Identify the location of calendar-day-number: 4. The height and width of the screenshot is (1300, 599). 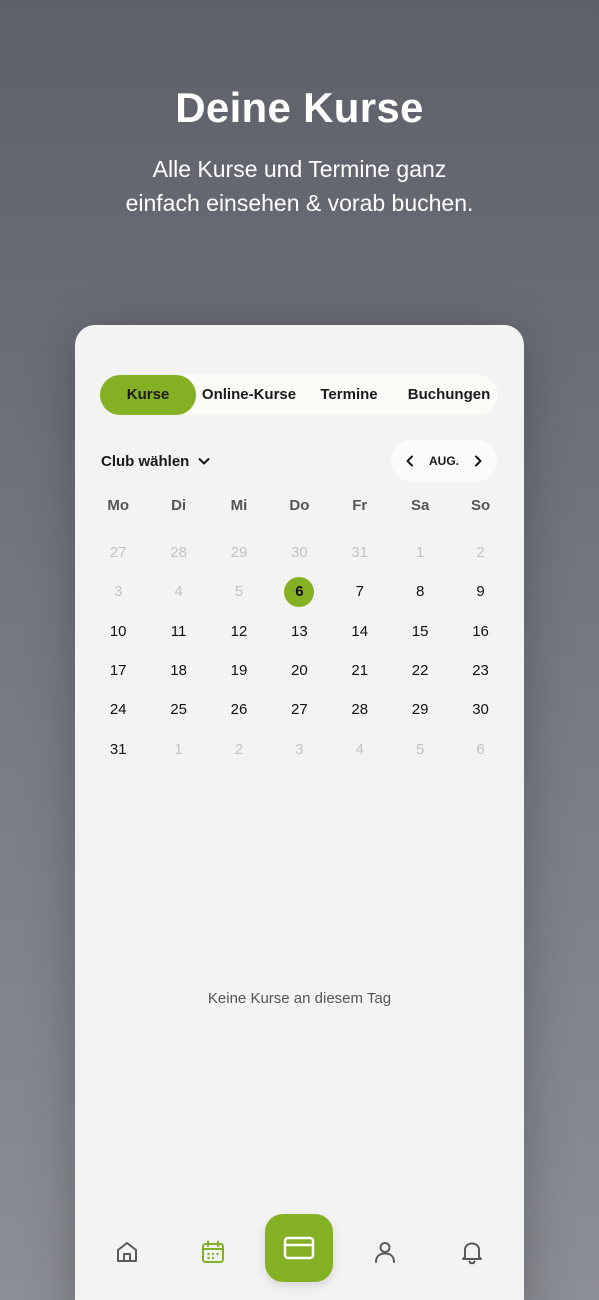
(178, 592).